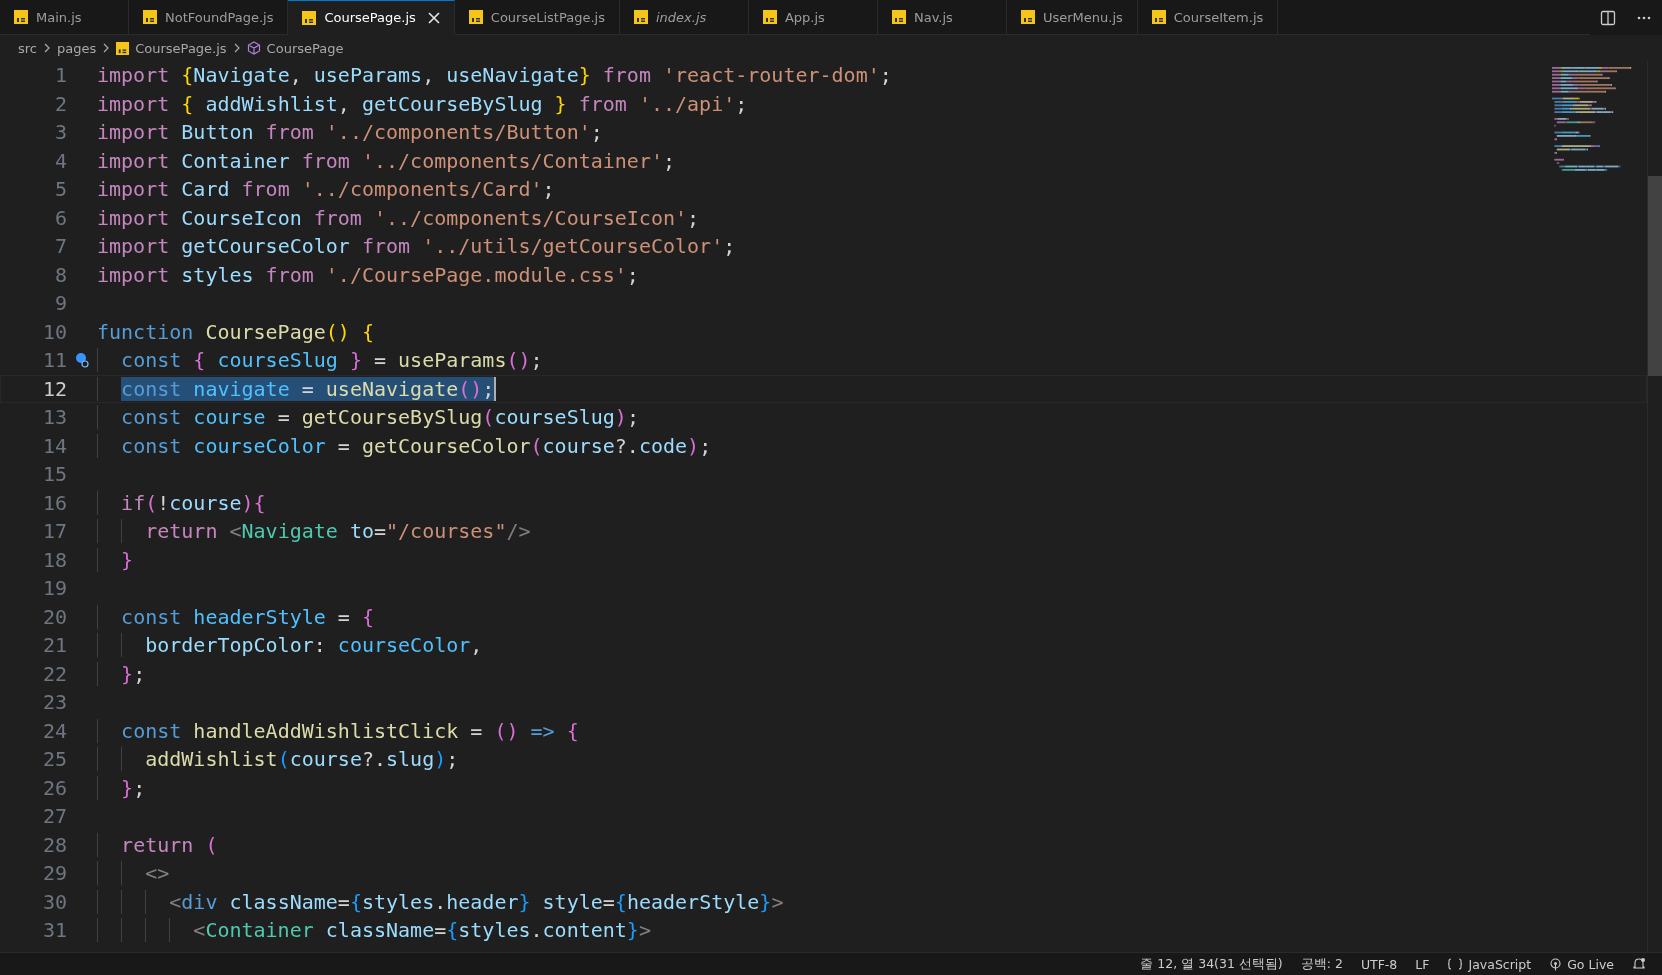 Image resolution: width=1662 pixels, height=975 pixels. What do you see at coordinates (1208, 17) in the screenshot?
I see `editor-tab: CourseItem.js` at bounding box center [1208, 17].